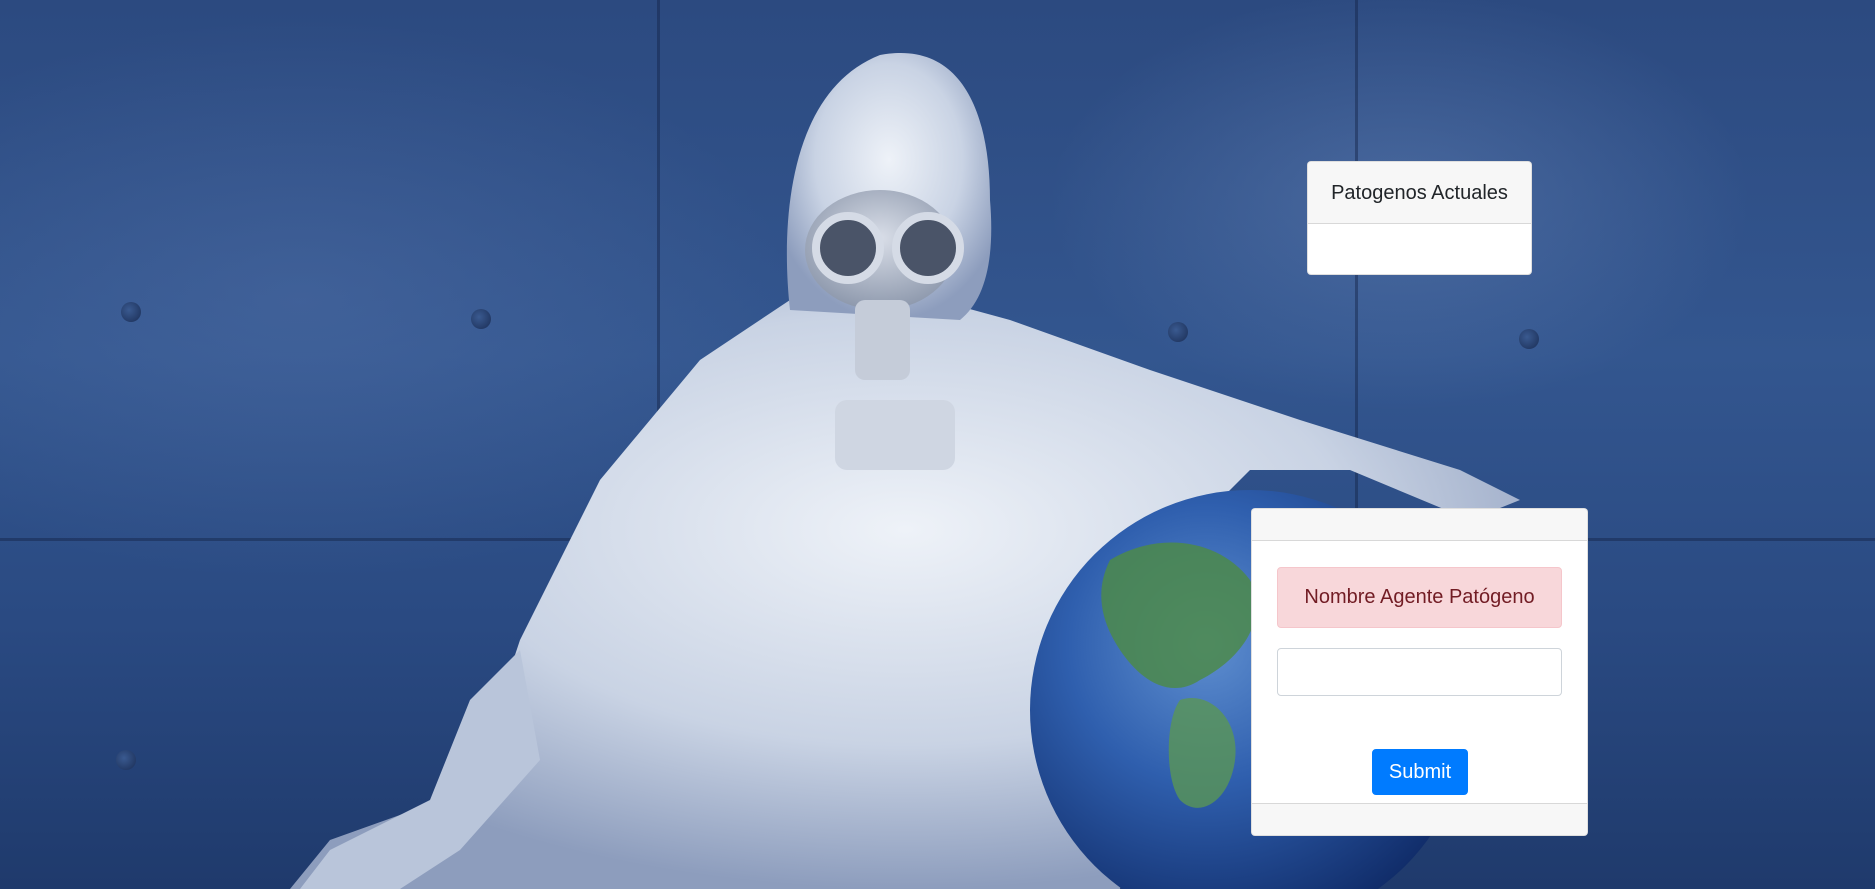 The height and width of the screenshot is (889, 1875). What do you see at coordinates (1419, 819) in the screenshot?
I see `pathogen-form-footer` at bounding box center [1419, 819].